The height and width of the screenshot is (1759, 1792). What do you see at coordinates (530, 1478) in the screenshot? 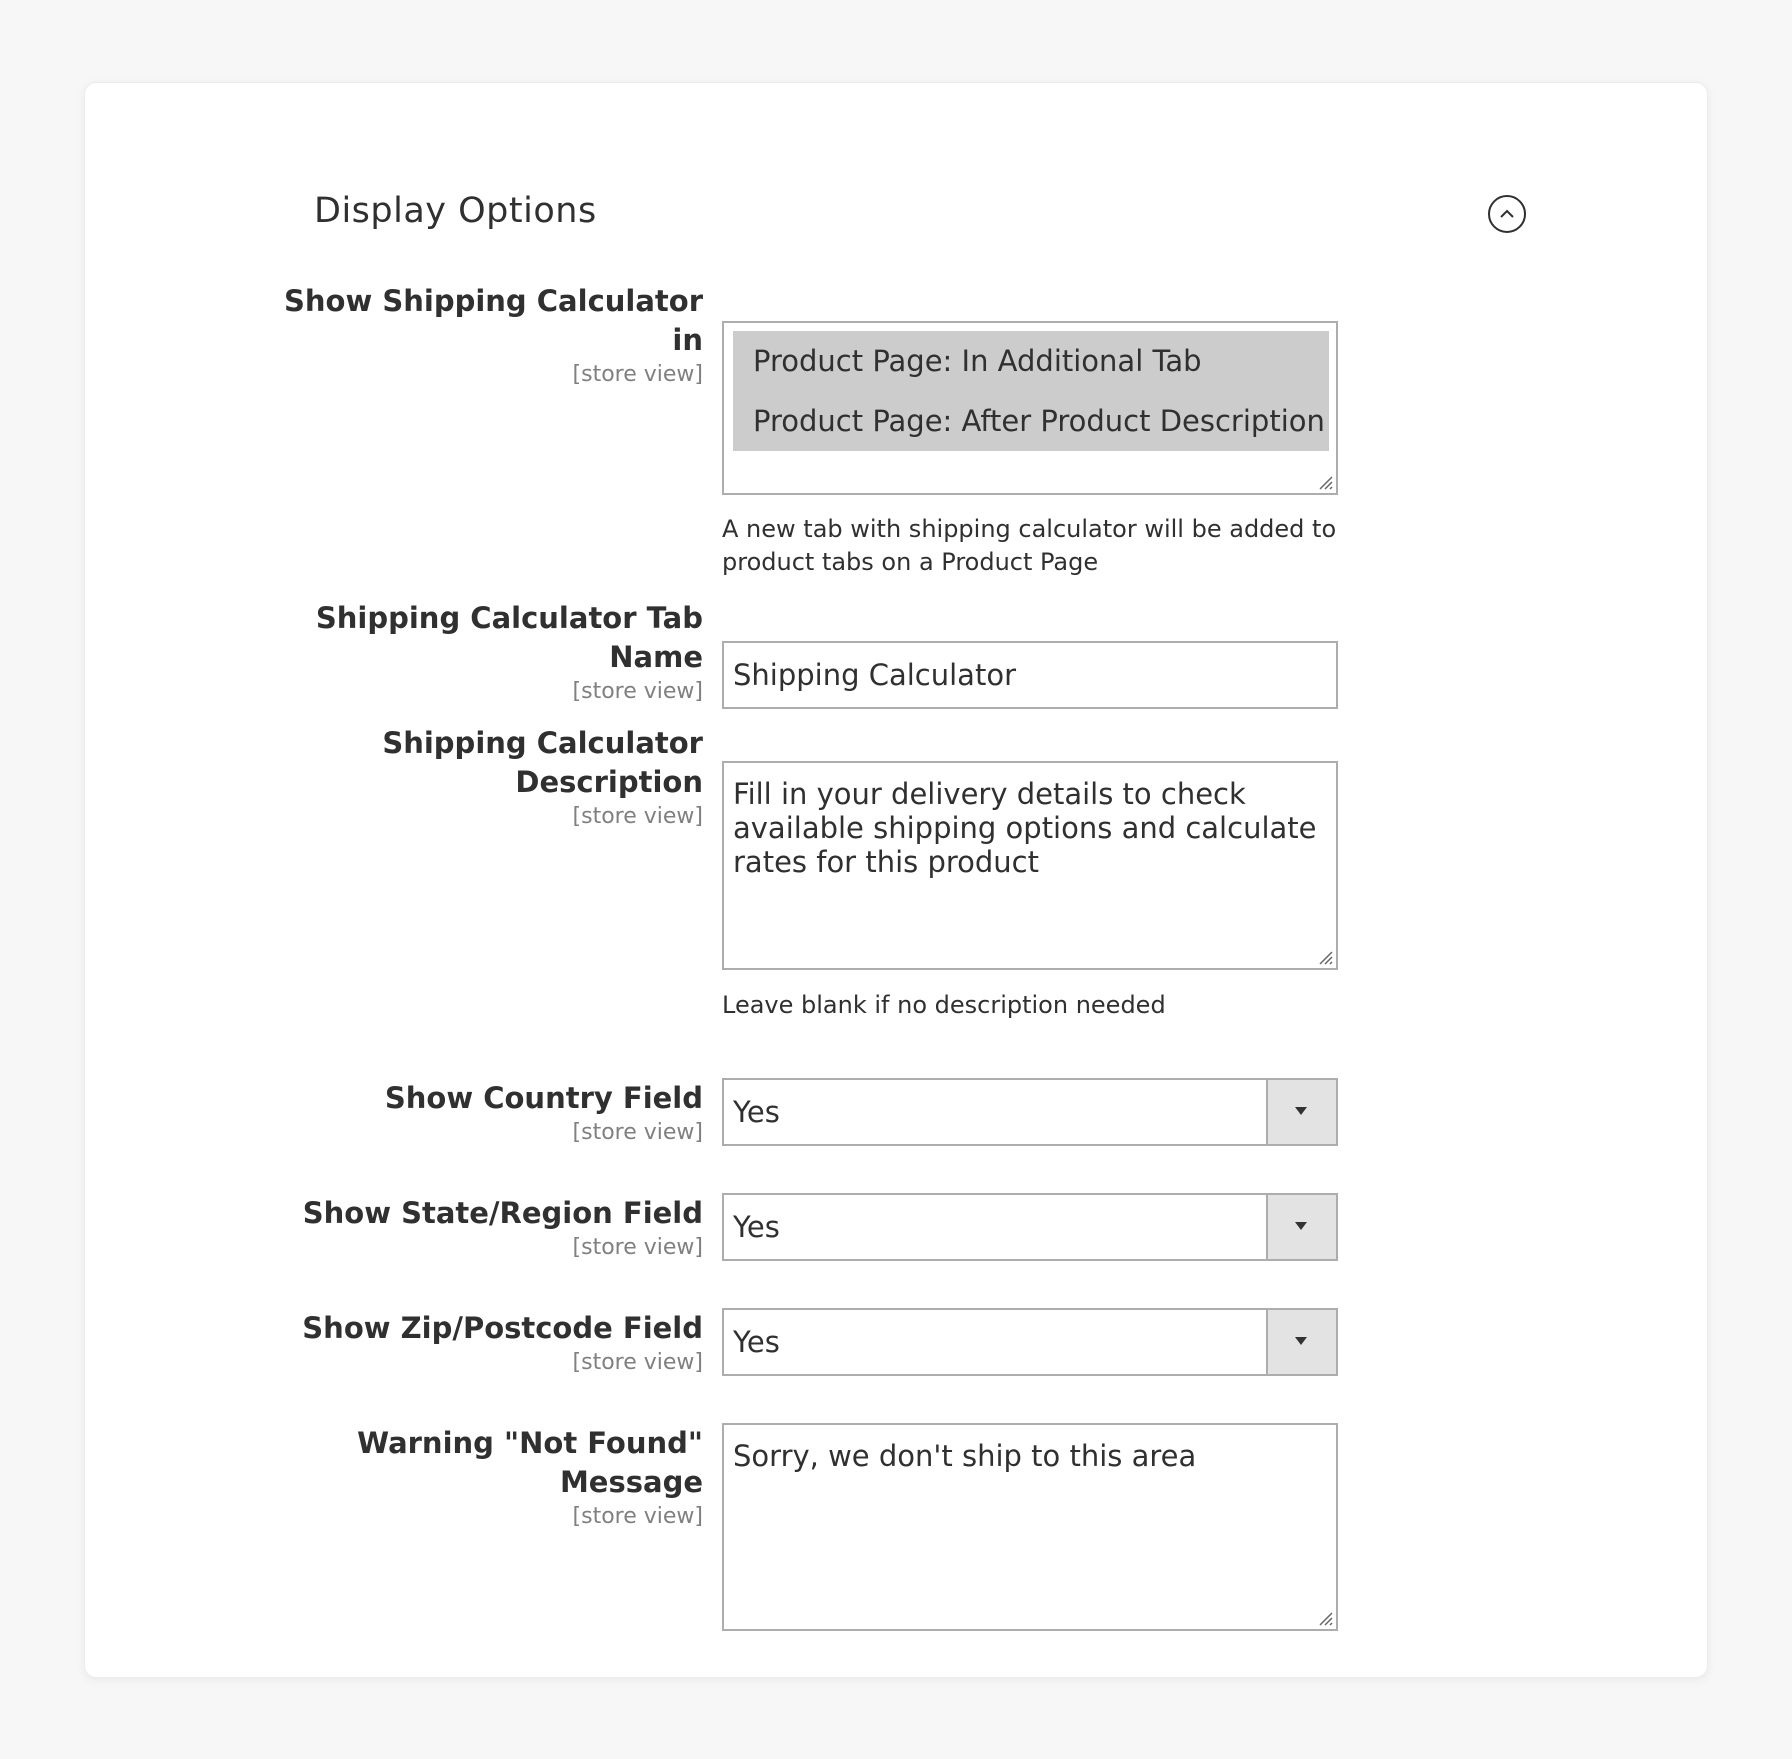
I see `field-label-warning-message: Warning "Not Found" Message [store view]` at bounding box center [530, 1478].